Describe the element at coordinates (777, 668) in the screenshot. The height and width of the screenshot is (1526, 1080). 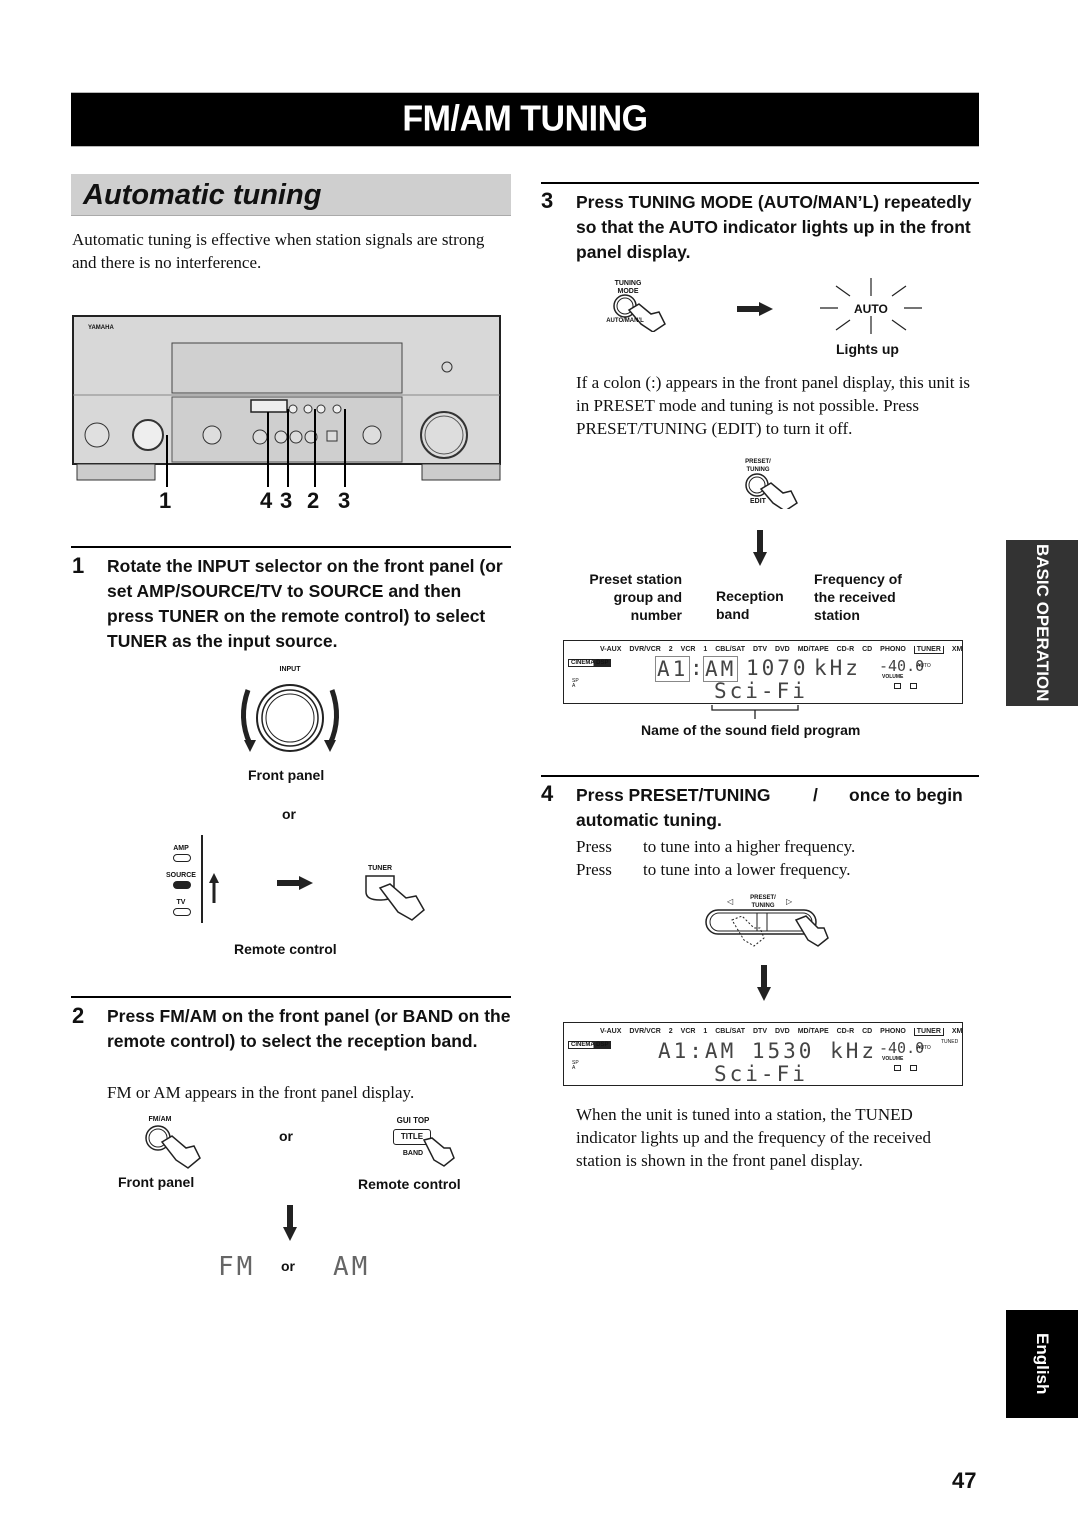
I see `frequency-display: 1070` at that location.